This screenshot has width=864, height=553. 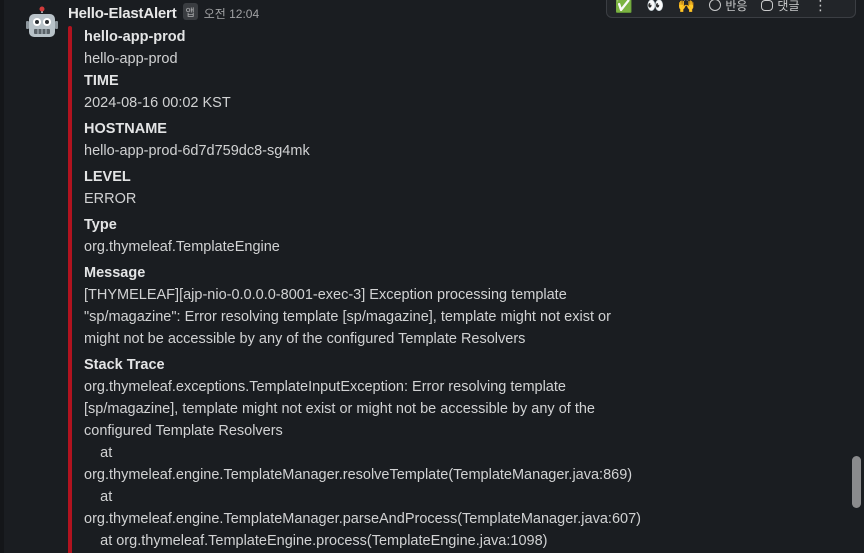 I want to click on sender-name: Hello-ElastAlert, so click(x=122, y=13).